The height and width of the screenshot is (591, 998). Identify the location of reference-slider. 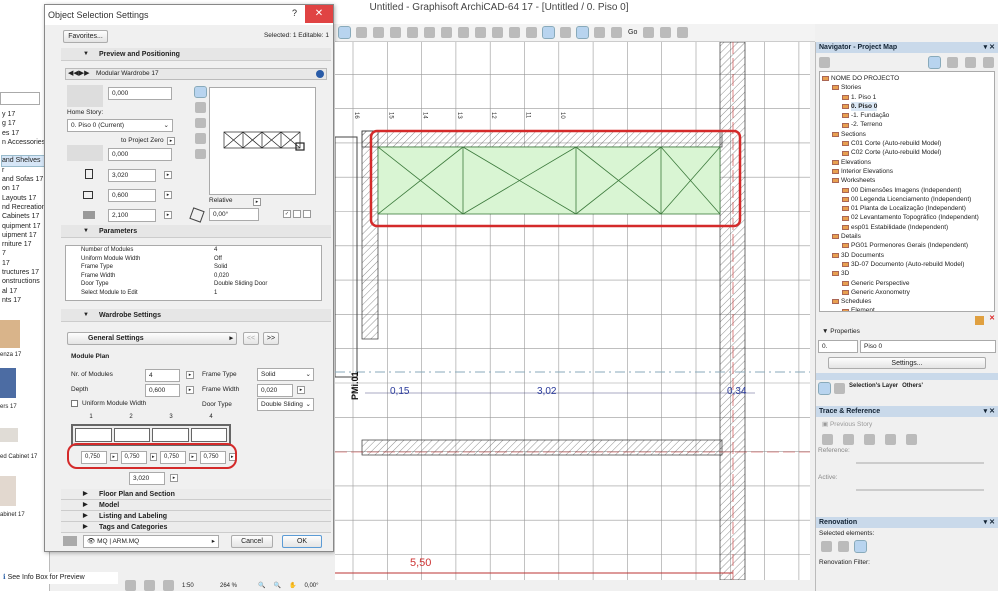
(907, 464).